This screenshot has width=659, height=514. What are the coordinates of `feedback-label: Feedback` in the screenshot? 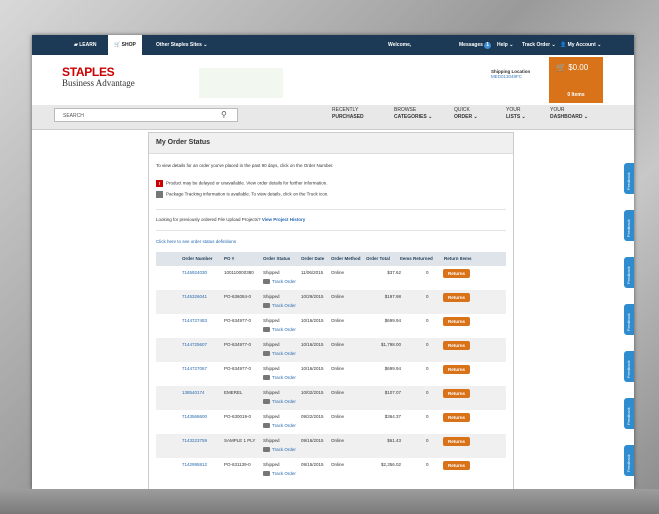 It's located at (628, 228).